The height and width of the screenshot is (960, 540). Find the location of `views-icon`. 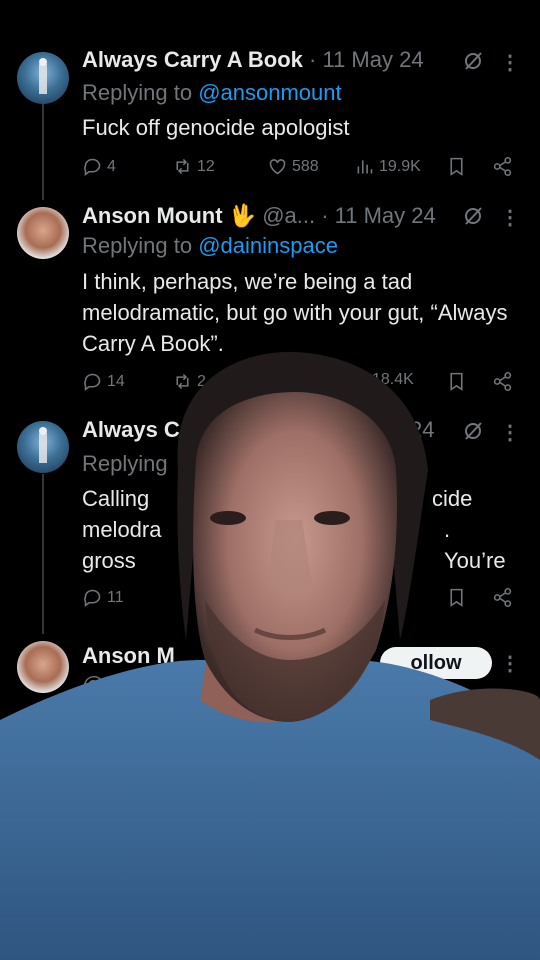

views-icon is located at coordinates (365, 167).